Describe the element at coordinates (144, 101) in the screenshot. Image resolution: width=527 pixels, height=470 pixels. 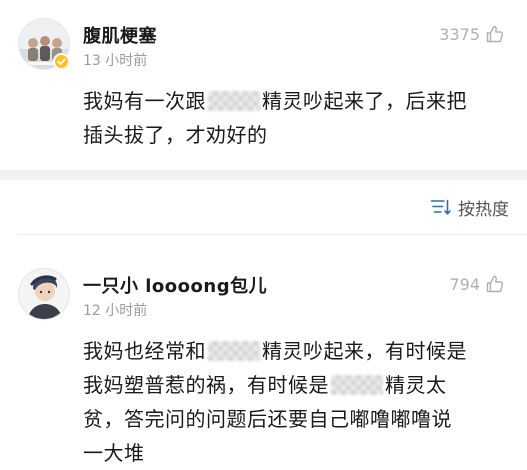
I see `text-segment: 我妈有一次跟` at that location.